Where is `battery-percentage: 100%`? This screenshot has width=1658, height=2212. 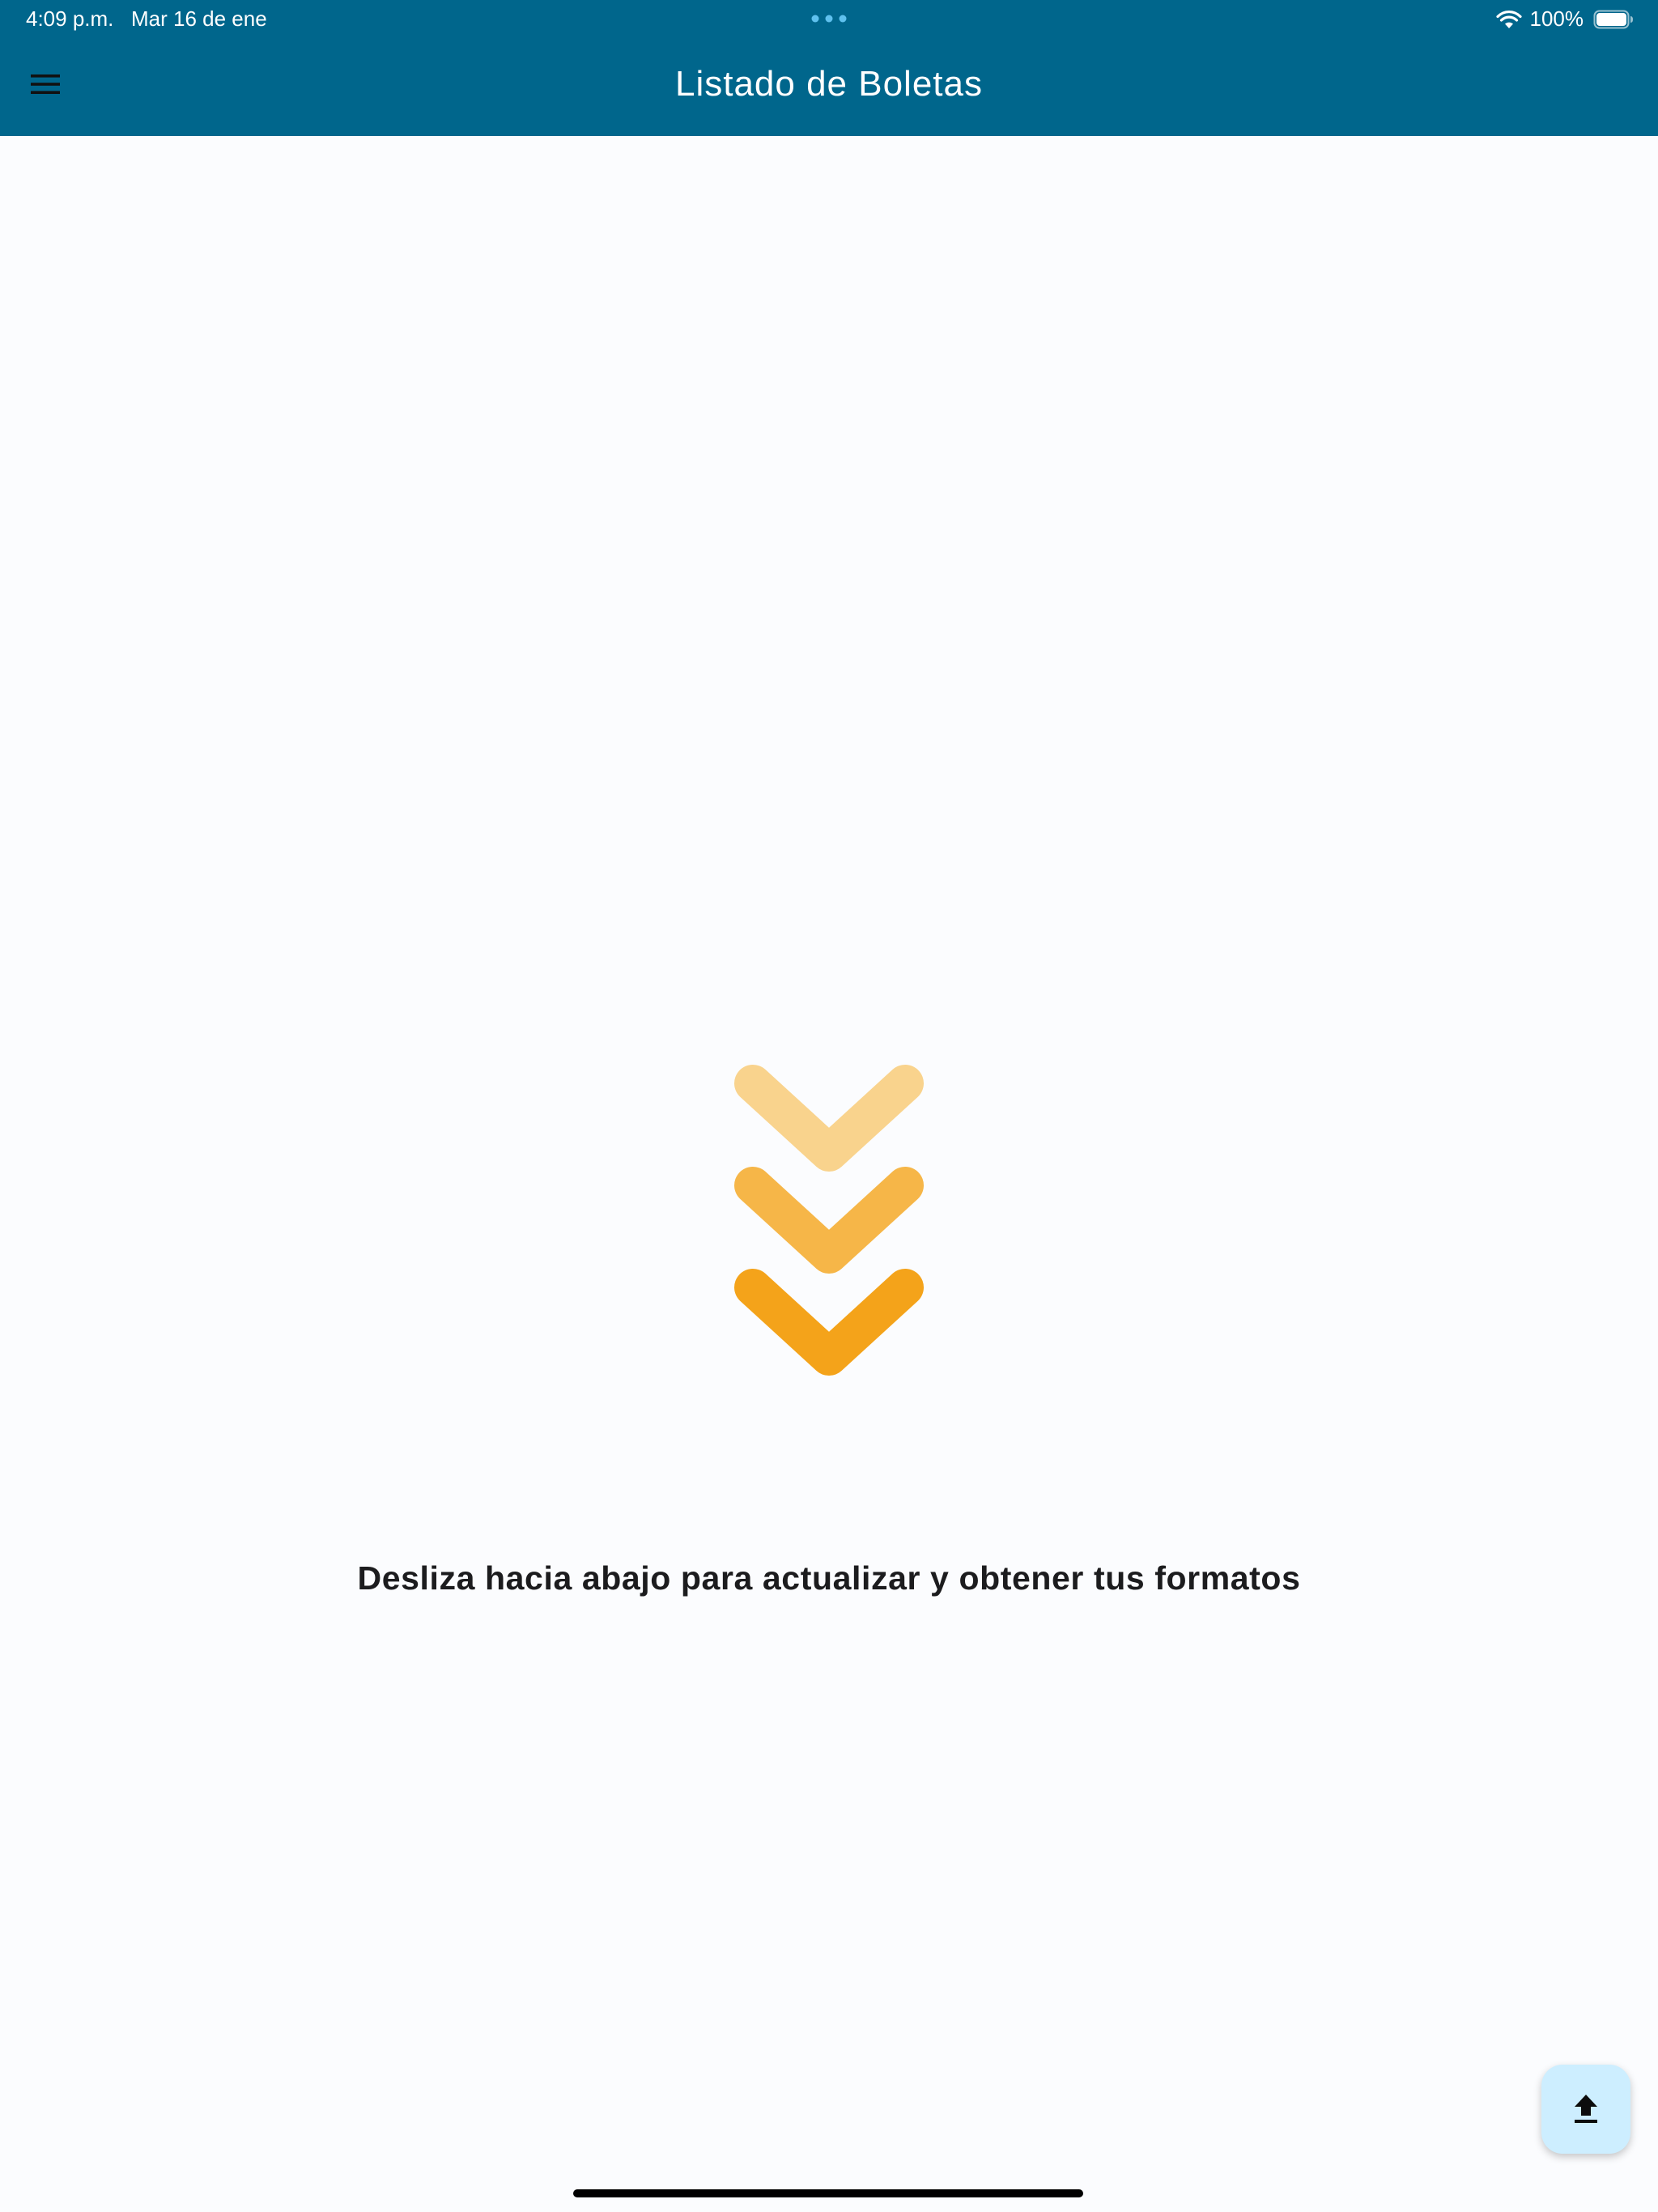
battery-percentage: 100% is located at coordinates (1556, 19).